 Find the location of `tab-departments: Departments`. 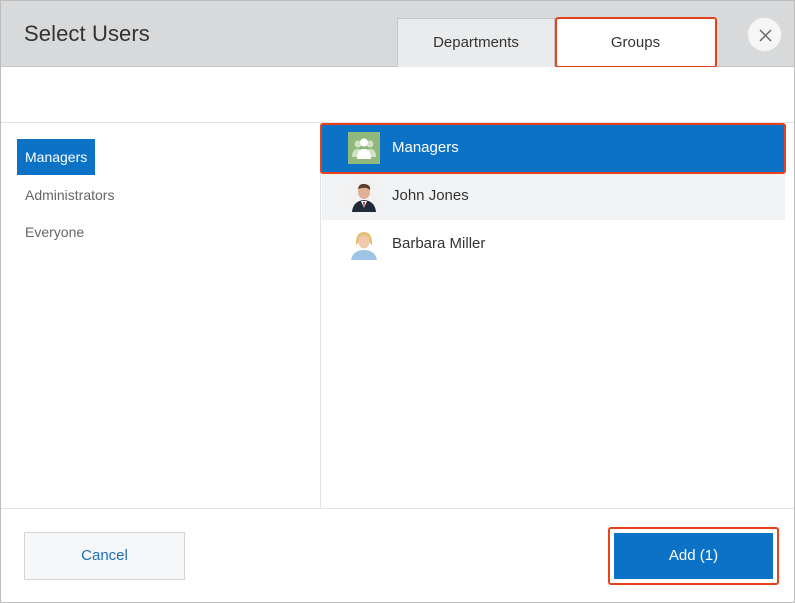

tab-departments: Departments is located at coordinates (476, 42).